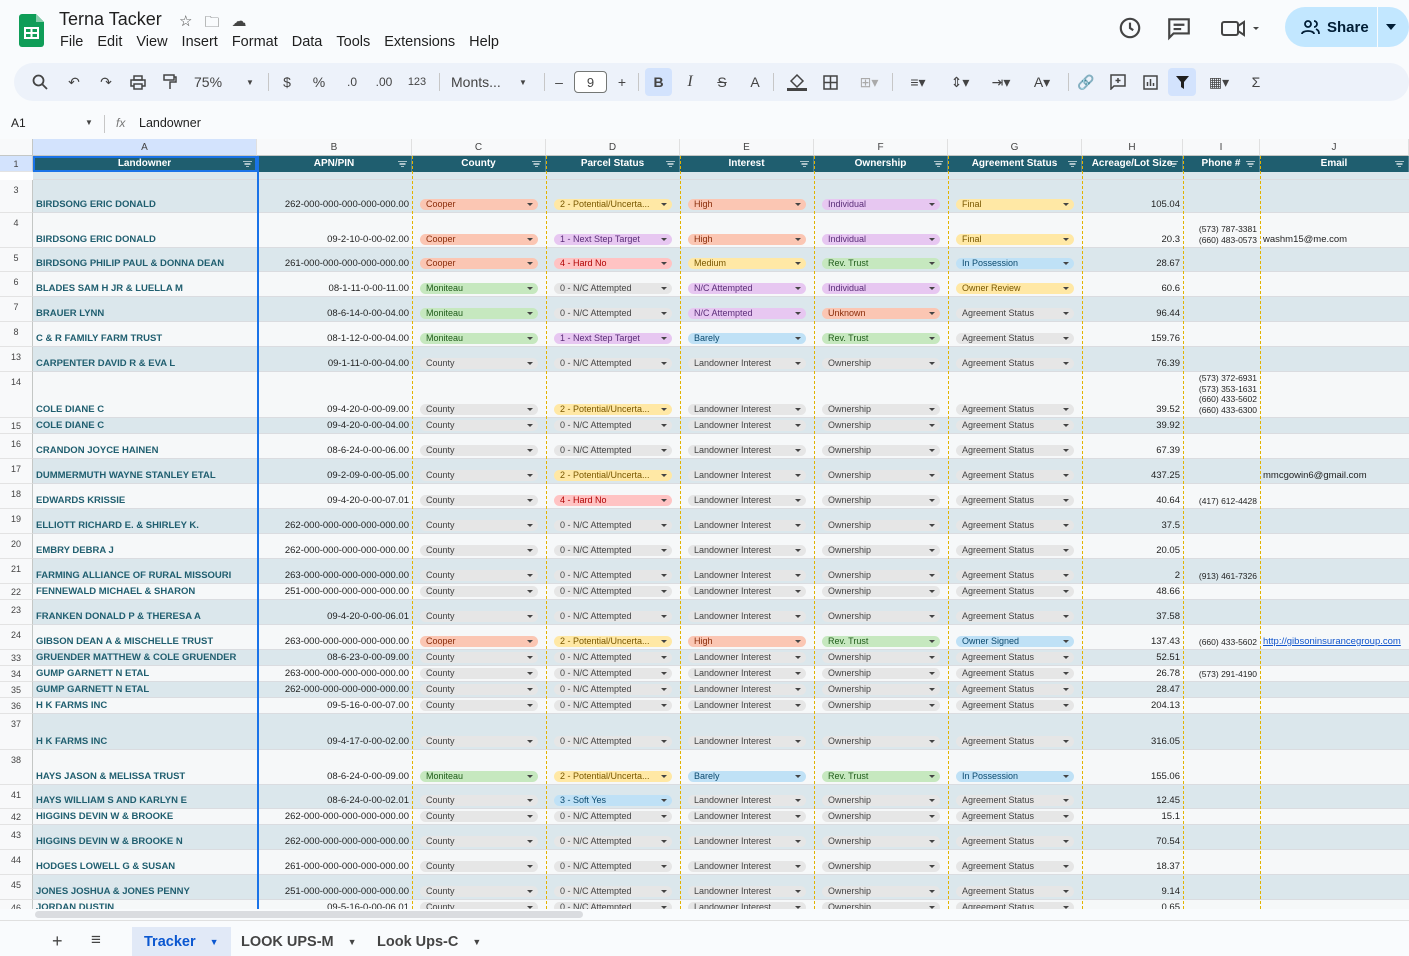  Describe the element at coordinates (1347, 27) in the screenshot. I see `share-button: Share` at that location.